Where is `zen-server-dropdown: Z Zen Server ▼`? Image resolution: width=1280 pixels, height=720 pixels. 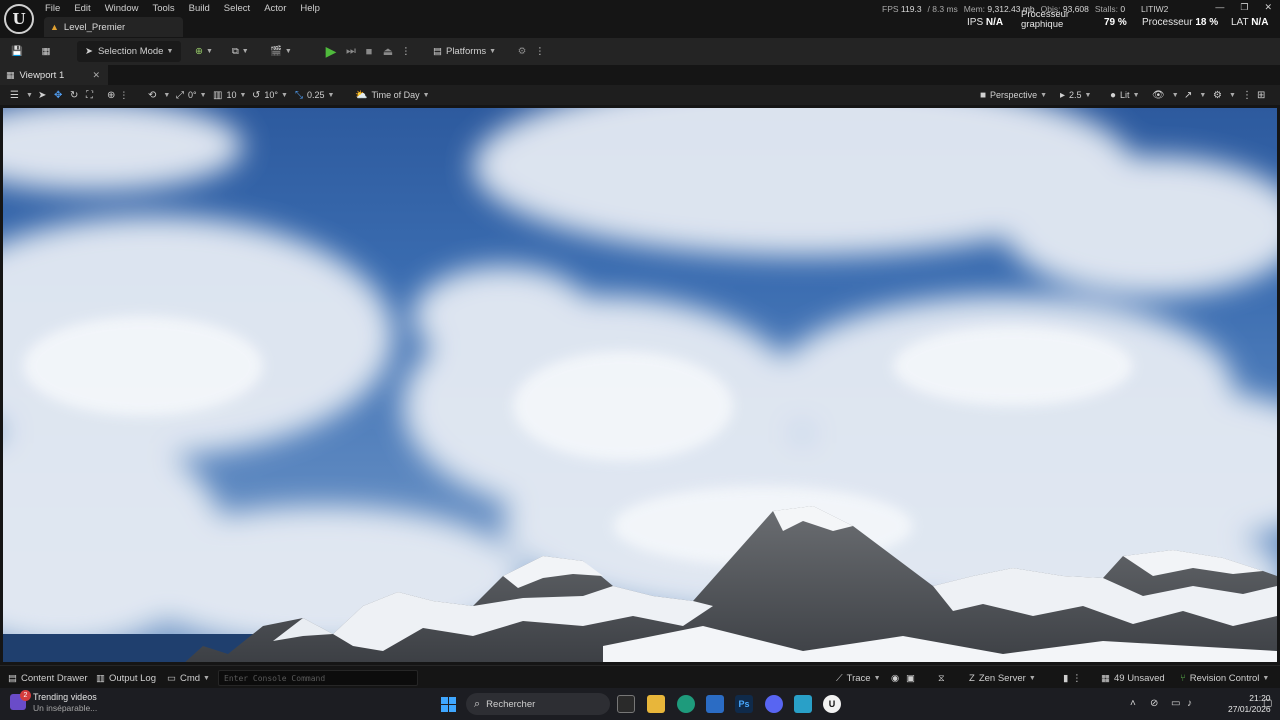 zen-server-dropdown: Z Zen Server ▼ is located at coordinates (1002, 678).